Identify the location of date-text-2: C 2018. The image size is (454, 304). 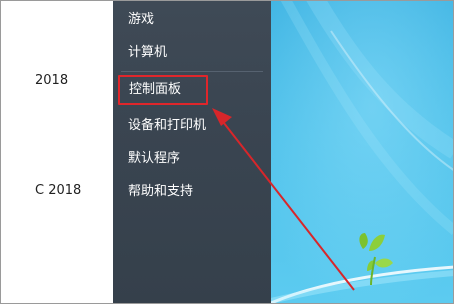
(58, 190).